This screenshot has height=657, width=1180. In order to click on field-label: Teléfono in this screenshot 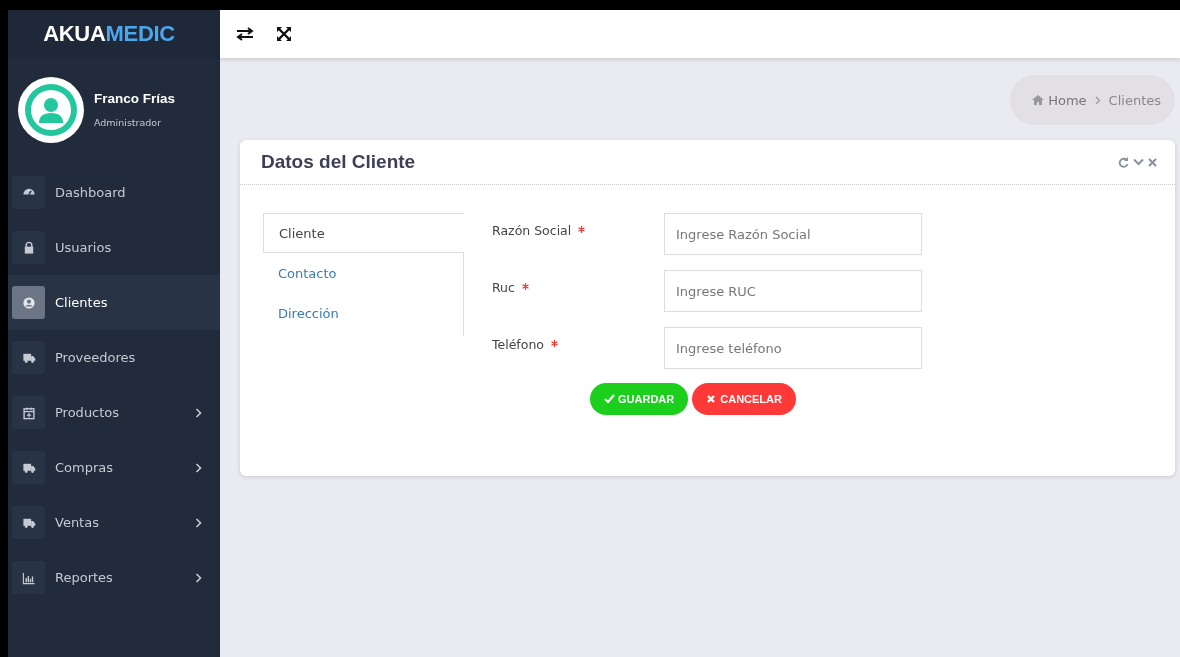, I will do `click(518, 344)`.